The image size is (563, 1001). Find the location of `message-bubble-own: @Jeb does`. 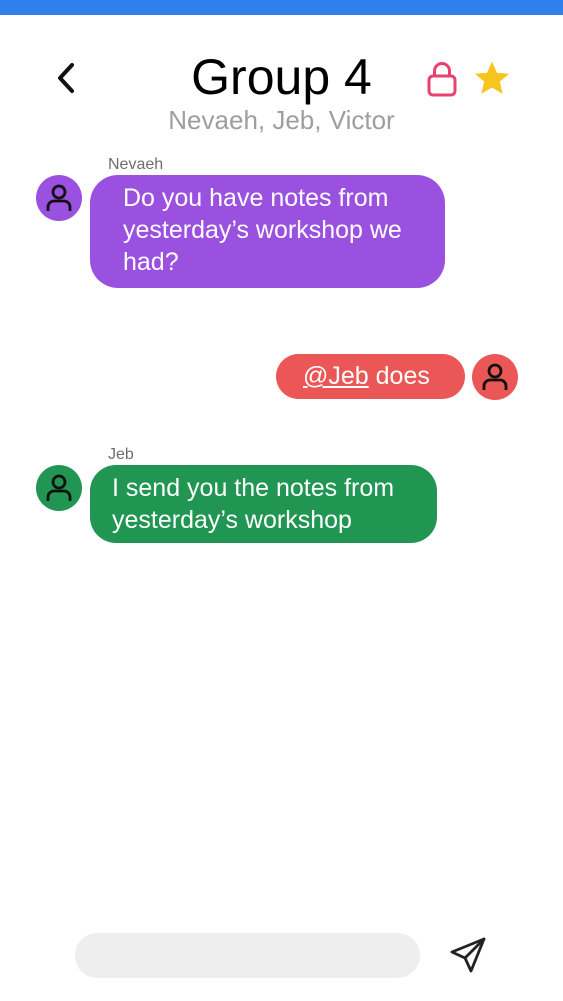

message-bubble-own: @Jeb does is located at coordinates (370, 376).